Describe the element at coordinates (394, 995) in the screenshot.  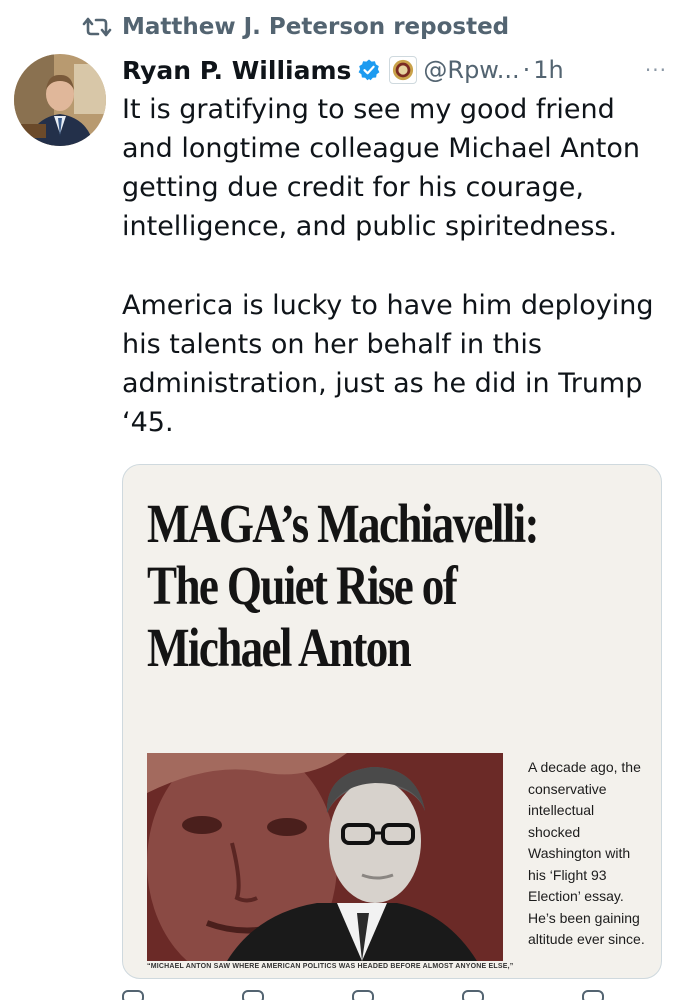
I see `action-bar` at that location.